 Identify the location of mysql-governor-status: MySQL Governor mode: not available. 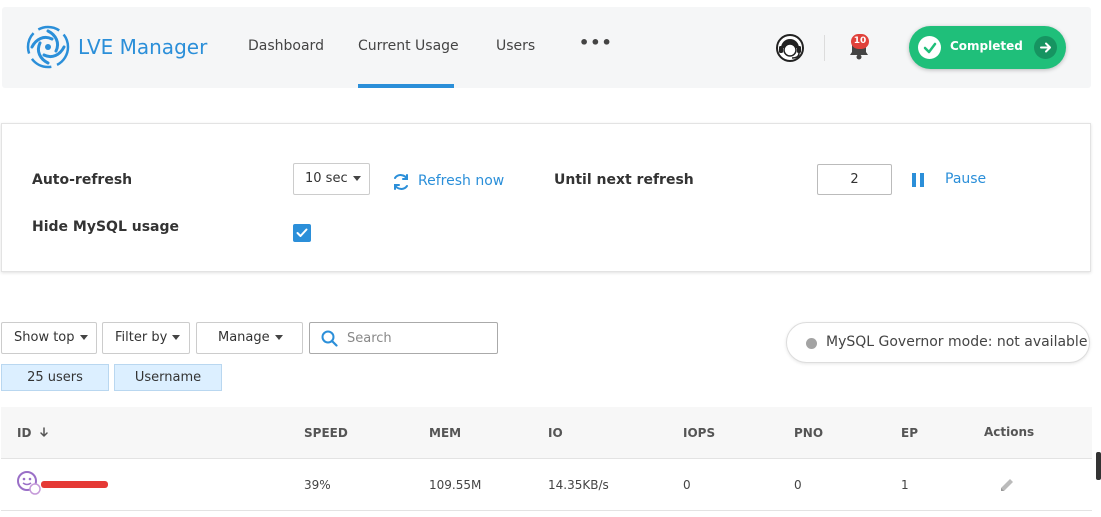
(938, 342).